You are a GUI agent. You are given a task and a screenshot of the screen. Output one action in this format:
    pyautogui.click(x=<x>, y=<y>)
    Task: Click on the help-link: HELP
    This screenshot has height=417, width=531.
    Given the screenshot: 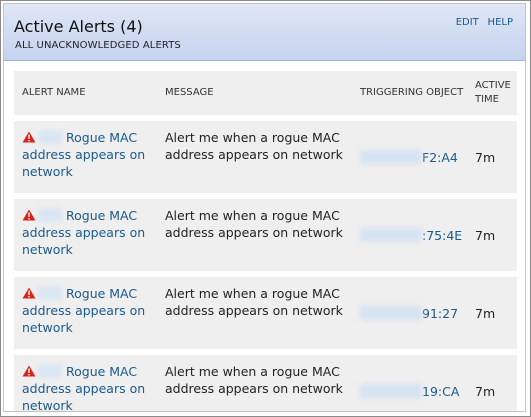 What is the action you would take?
    pyautogui.click(x=500, y=22)
    